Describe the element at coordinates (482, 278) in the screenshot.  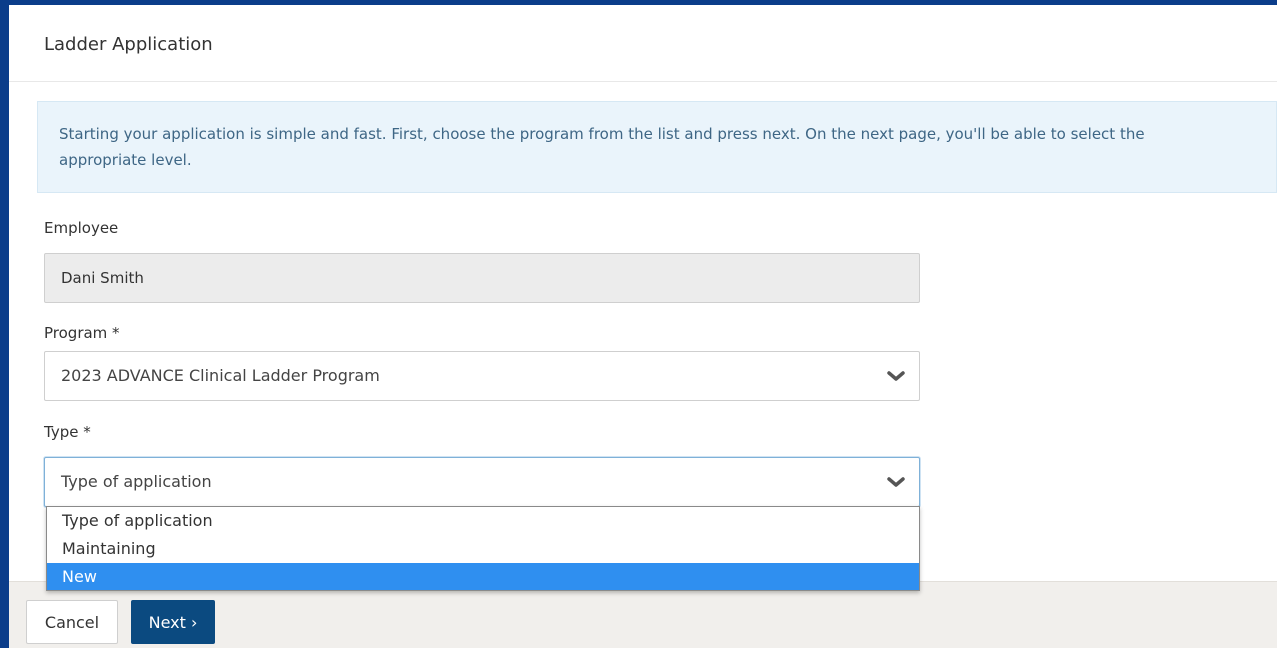
I see `employee-field: Dani Smith` at that location.